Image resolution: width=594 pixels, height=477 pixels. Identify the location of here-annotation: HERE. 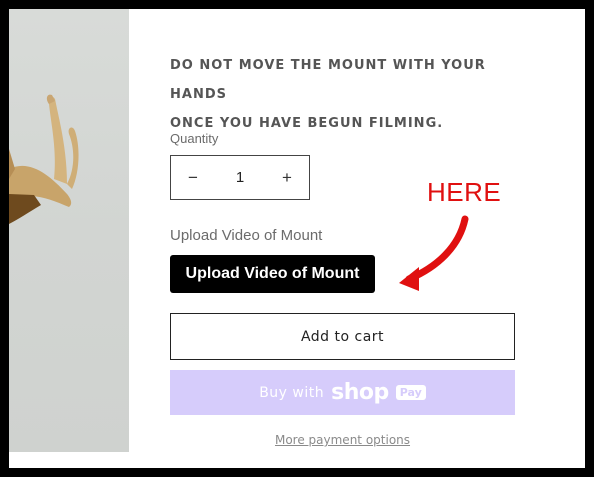
(464, 192).